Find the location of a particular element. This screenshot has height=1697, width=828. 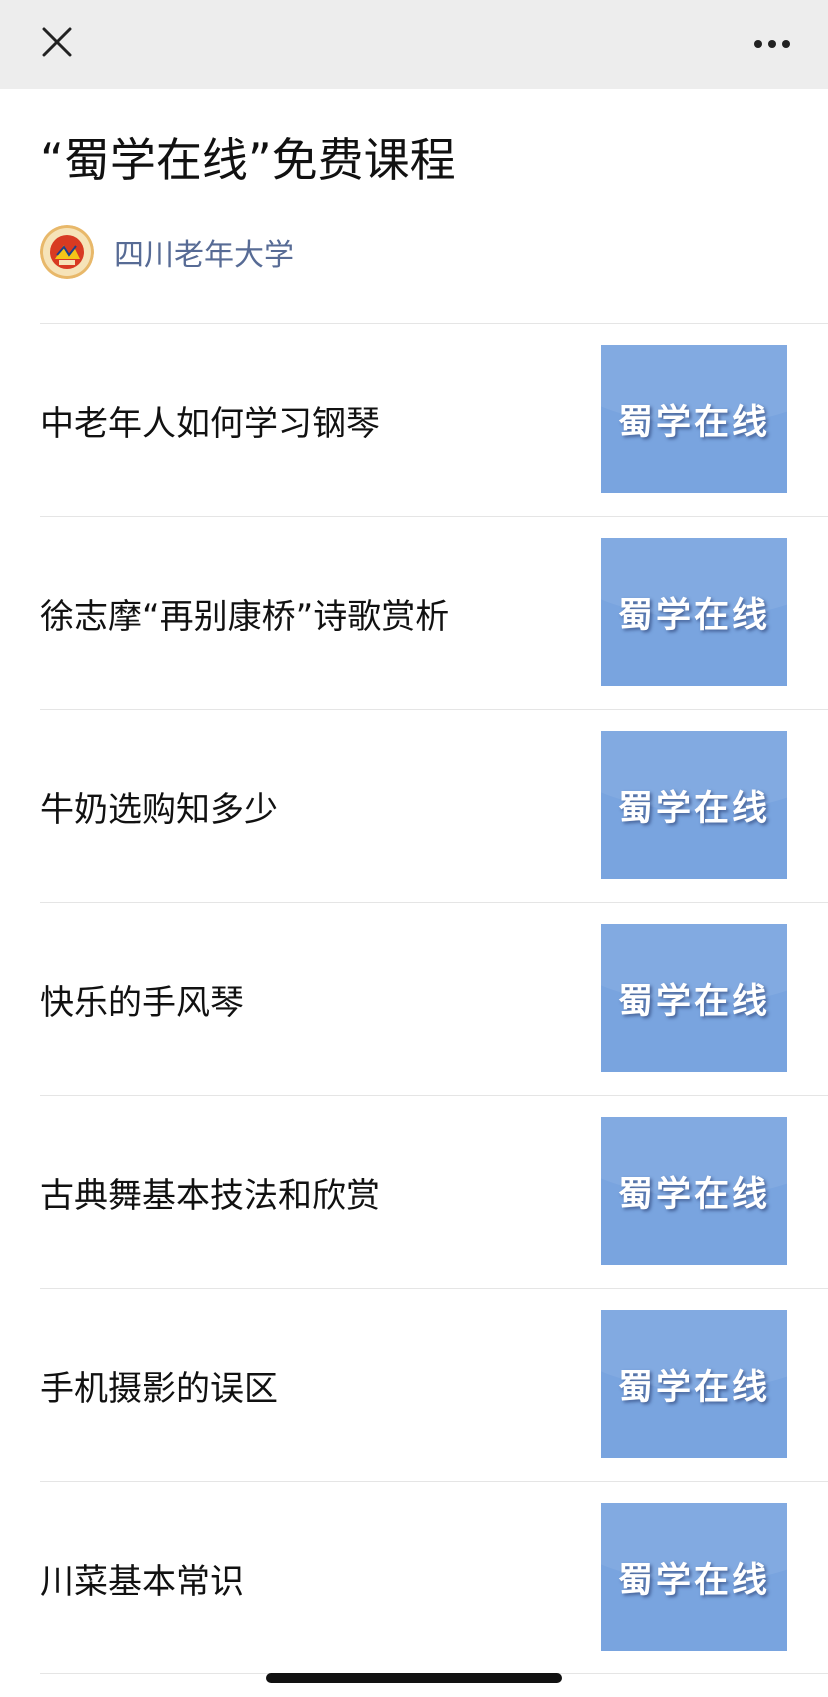

course-title: 牛奶选购知多少 is located at coordinates (159, 810).